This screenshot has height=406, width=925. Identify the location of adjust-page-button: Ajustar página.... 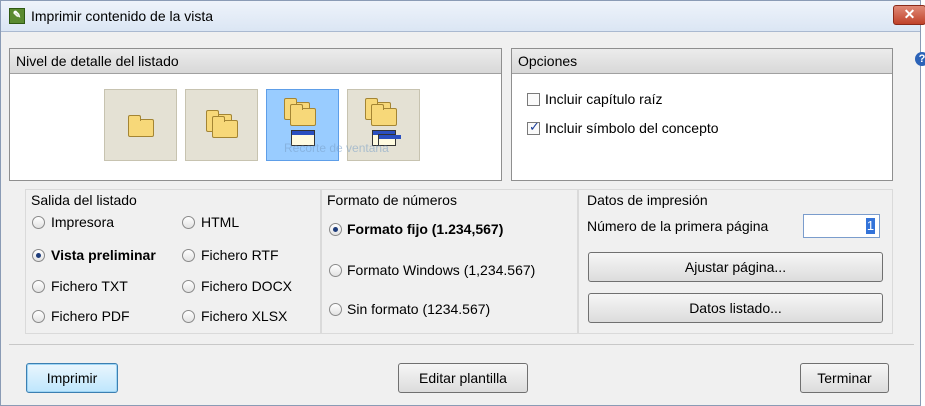
(735, 267).